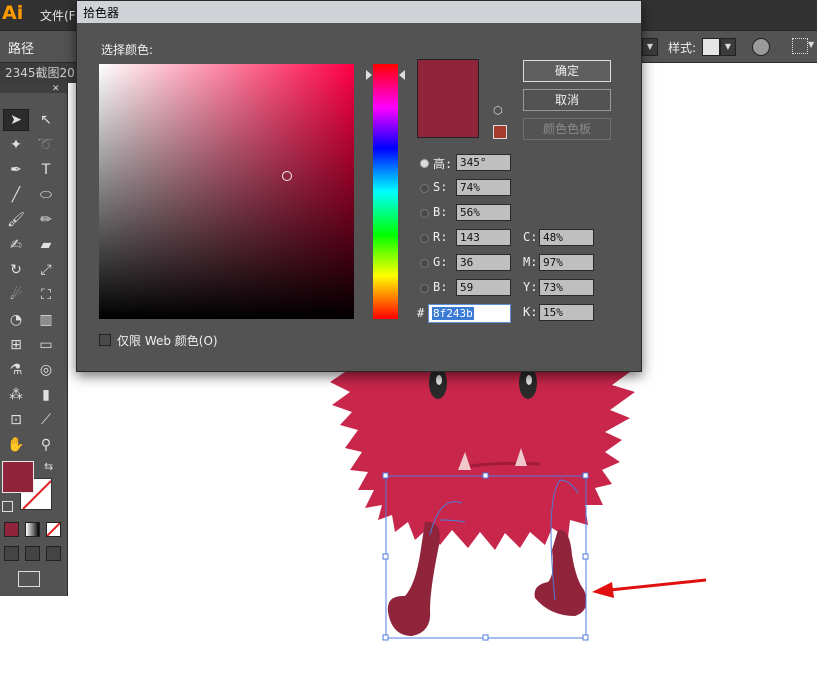  I want to click on web-colors-only-checkbox, so click(105, 340).